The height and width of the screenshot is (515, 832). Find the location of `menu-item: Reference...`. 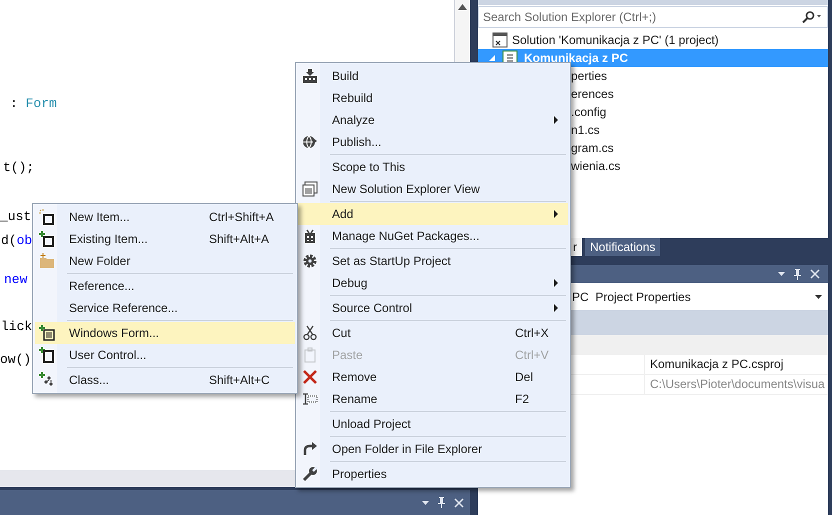

menu-item: Reference... is located at coordinates (165, 286).